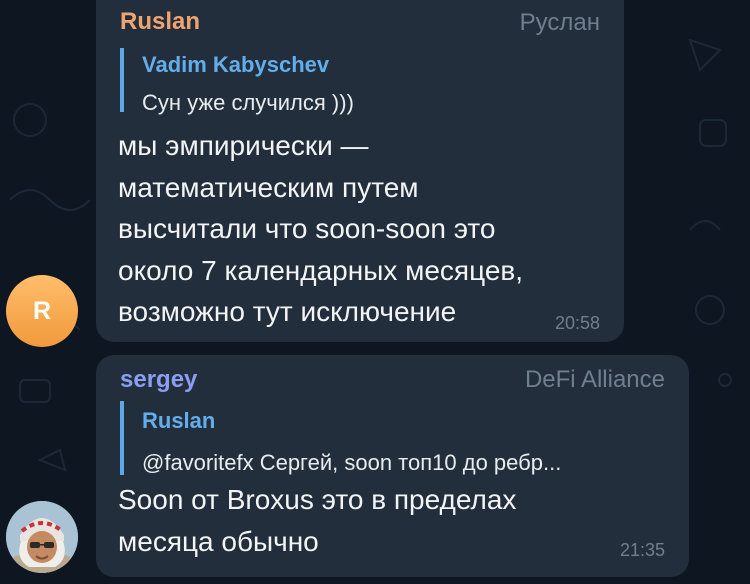 The image size is (750, 584). I want to click on message-line: месяца обычно, so click(218, 541).